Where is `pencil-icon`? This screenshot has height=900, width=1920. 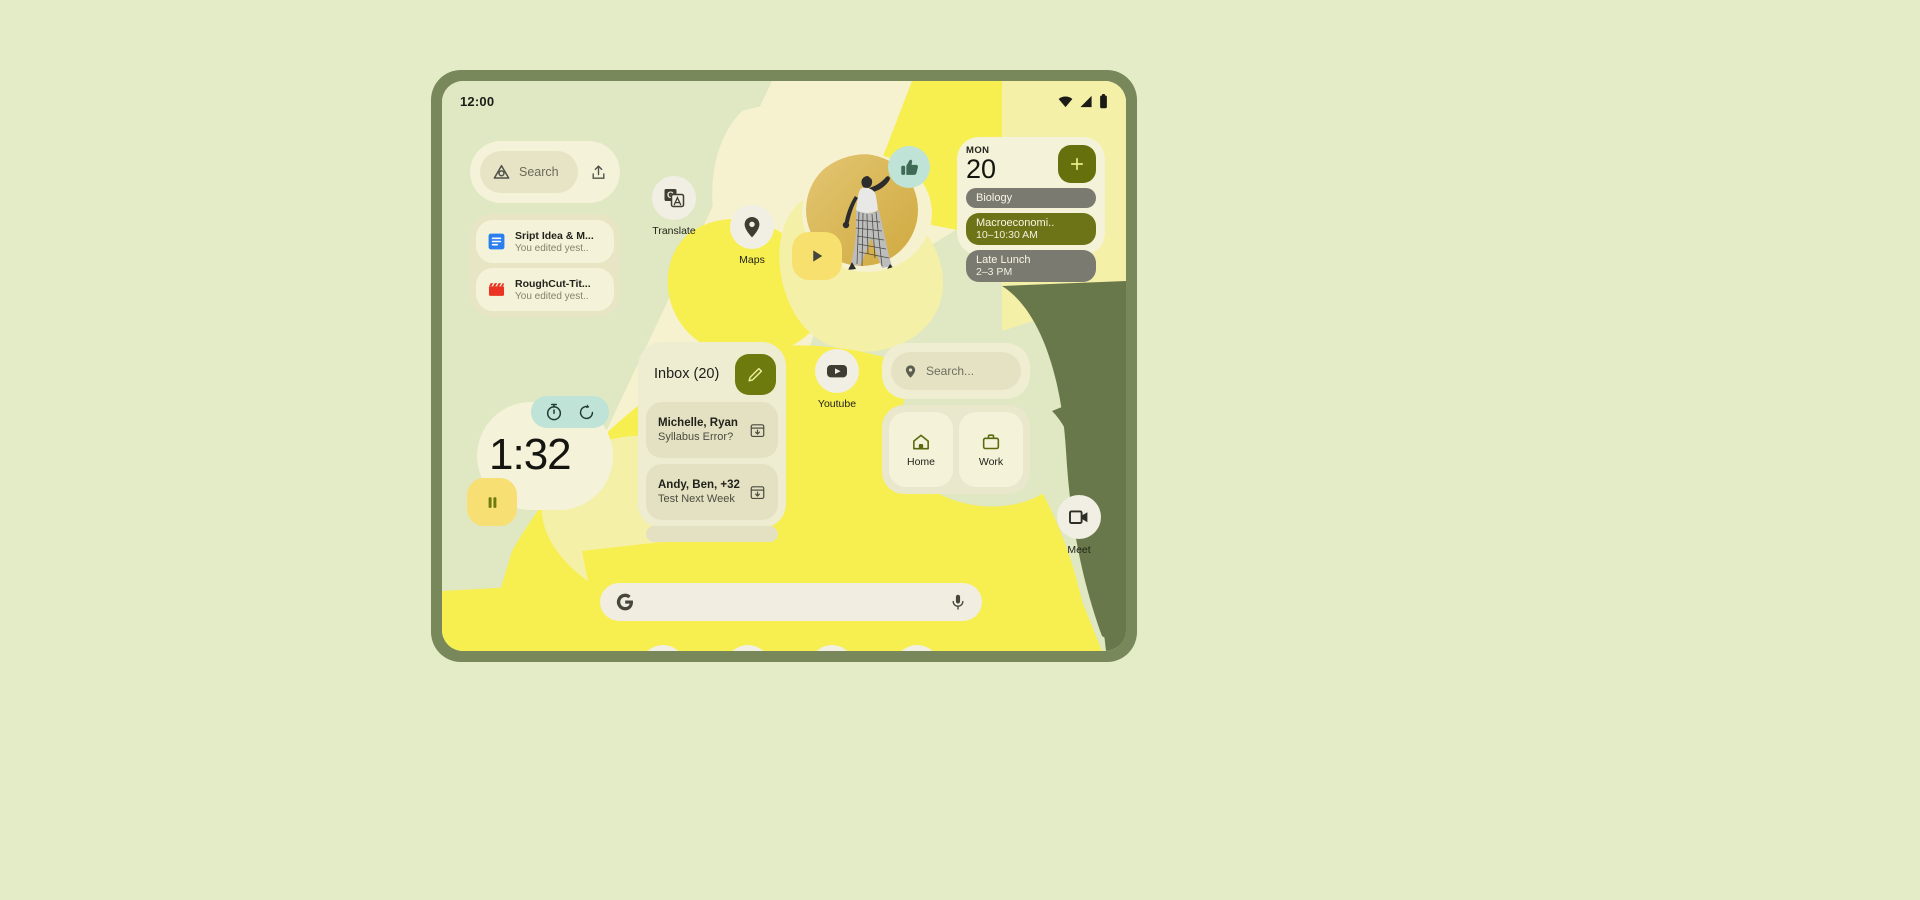 pencil-icon is located at coordinates (755, 374).